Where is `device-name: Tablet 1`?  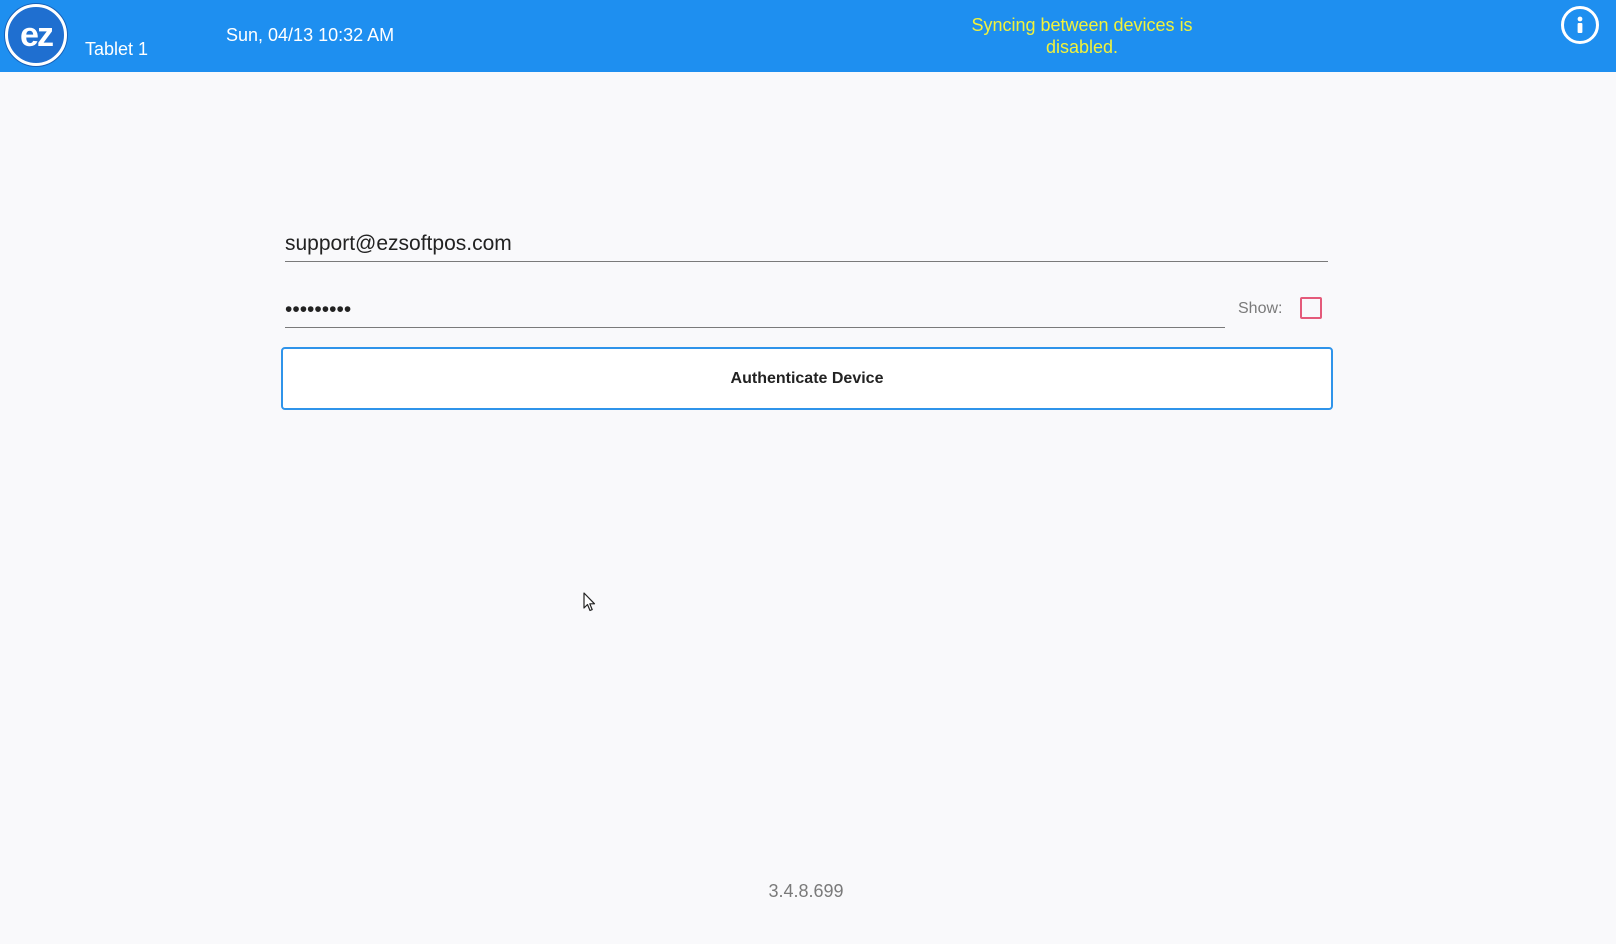
device-name: Tablet 1 is located at coordinates (117, 49).